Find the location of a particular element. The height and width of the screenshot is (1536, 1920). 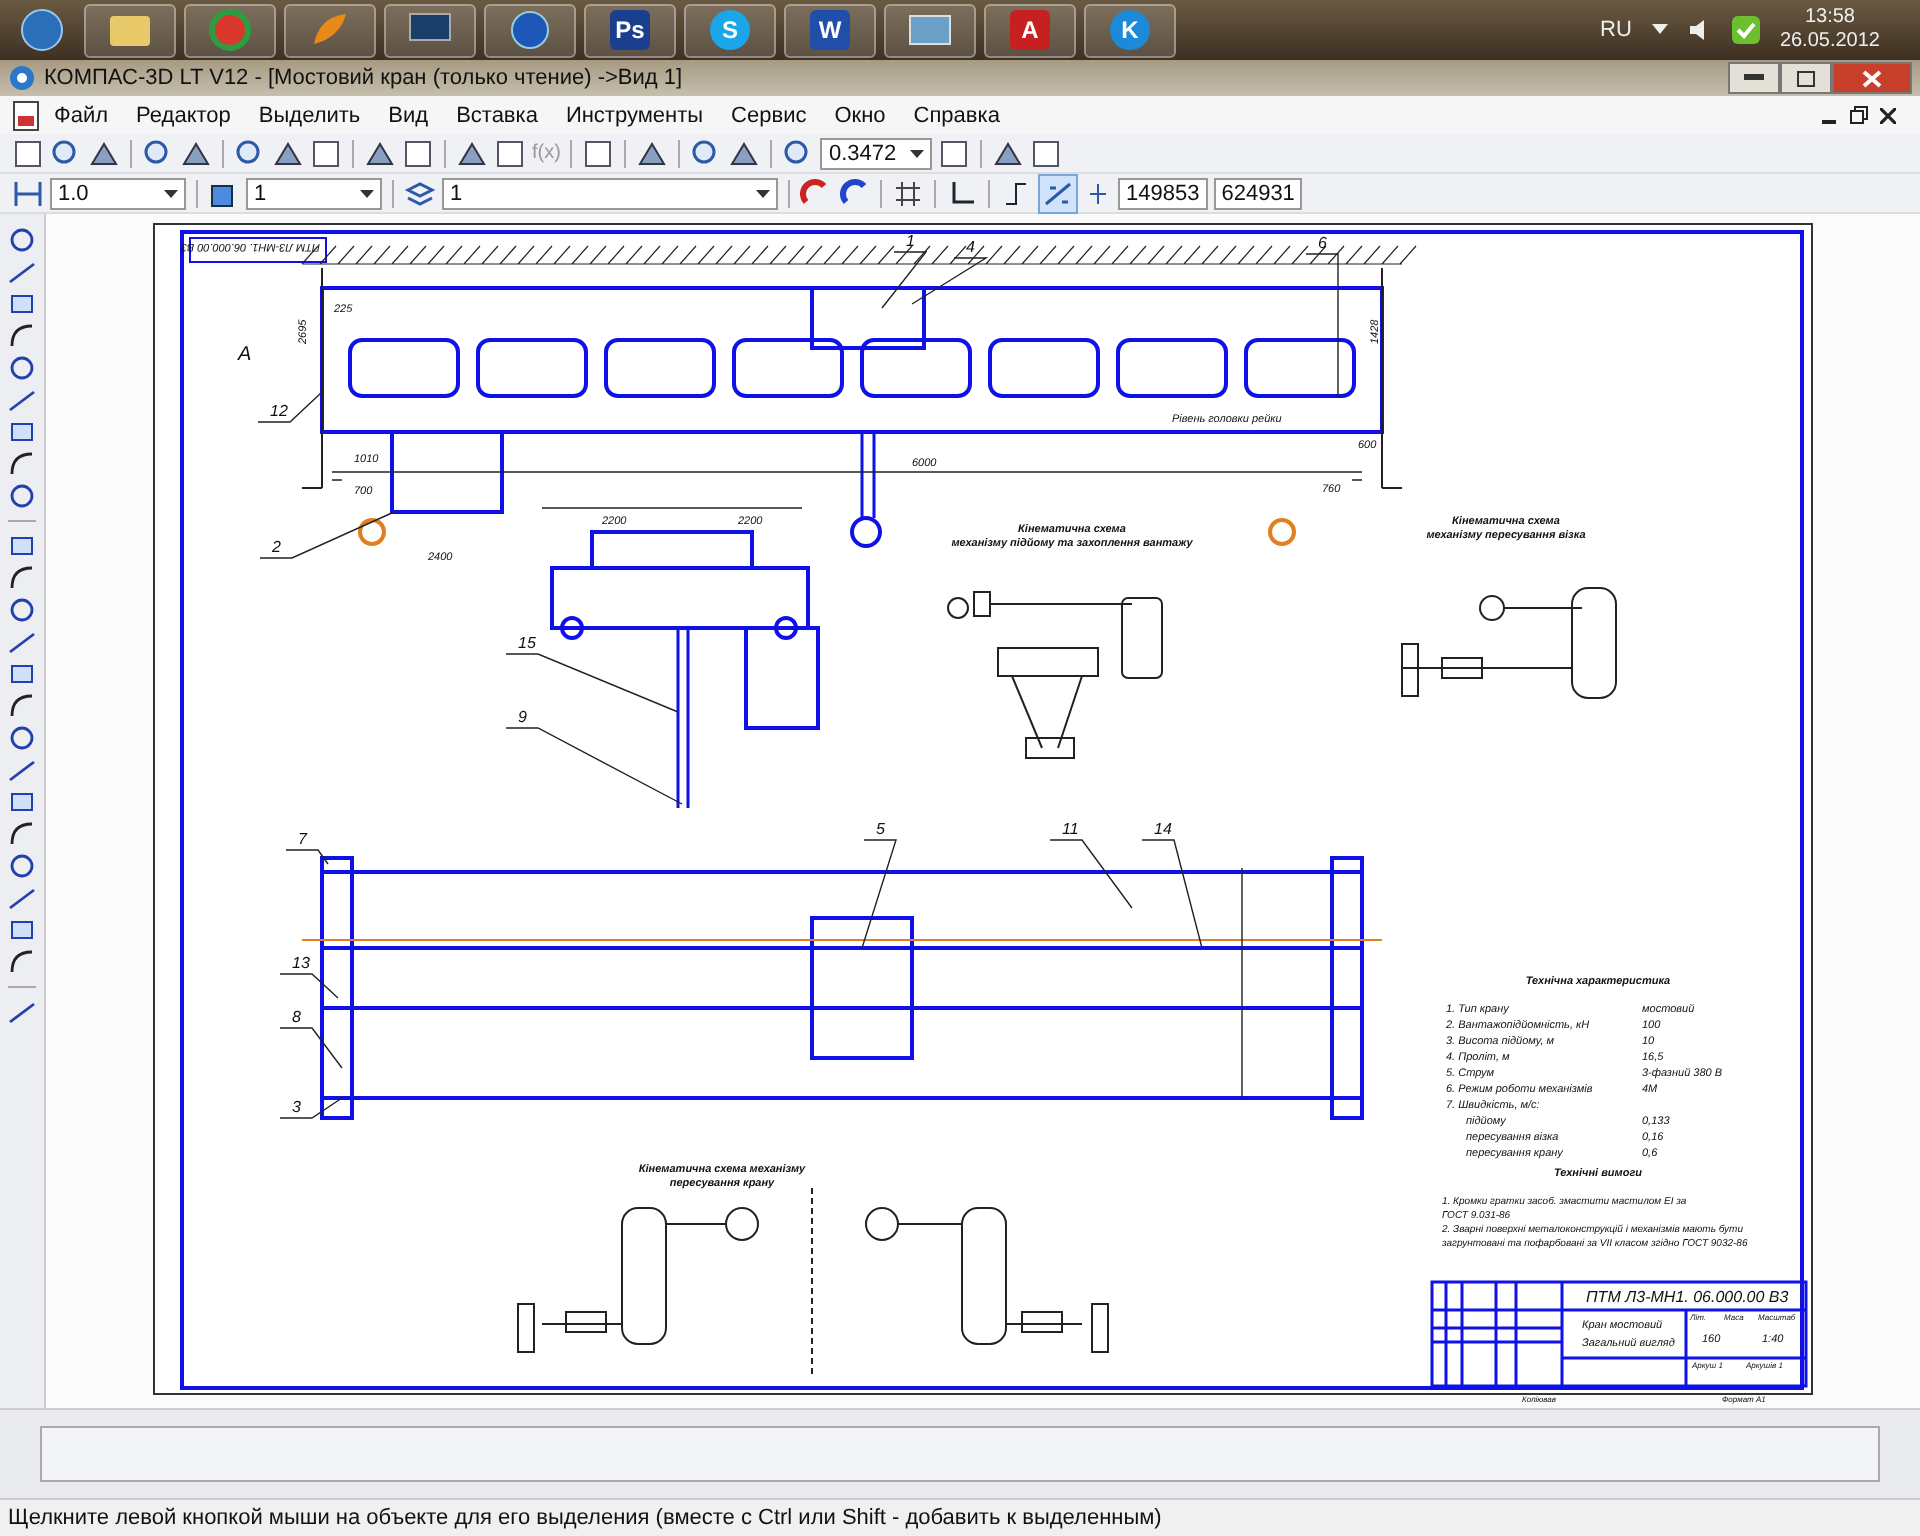

x-coordinate-field: 149853 is located at coordinates (1163, 193).